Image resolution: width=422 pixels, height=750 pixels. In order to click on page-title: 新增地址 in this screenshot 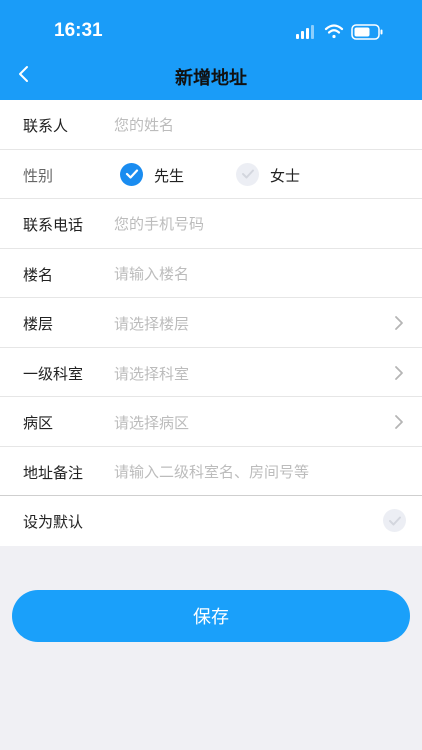, I will do `click(211, 78)`.